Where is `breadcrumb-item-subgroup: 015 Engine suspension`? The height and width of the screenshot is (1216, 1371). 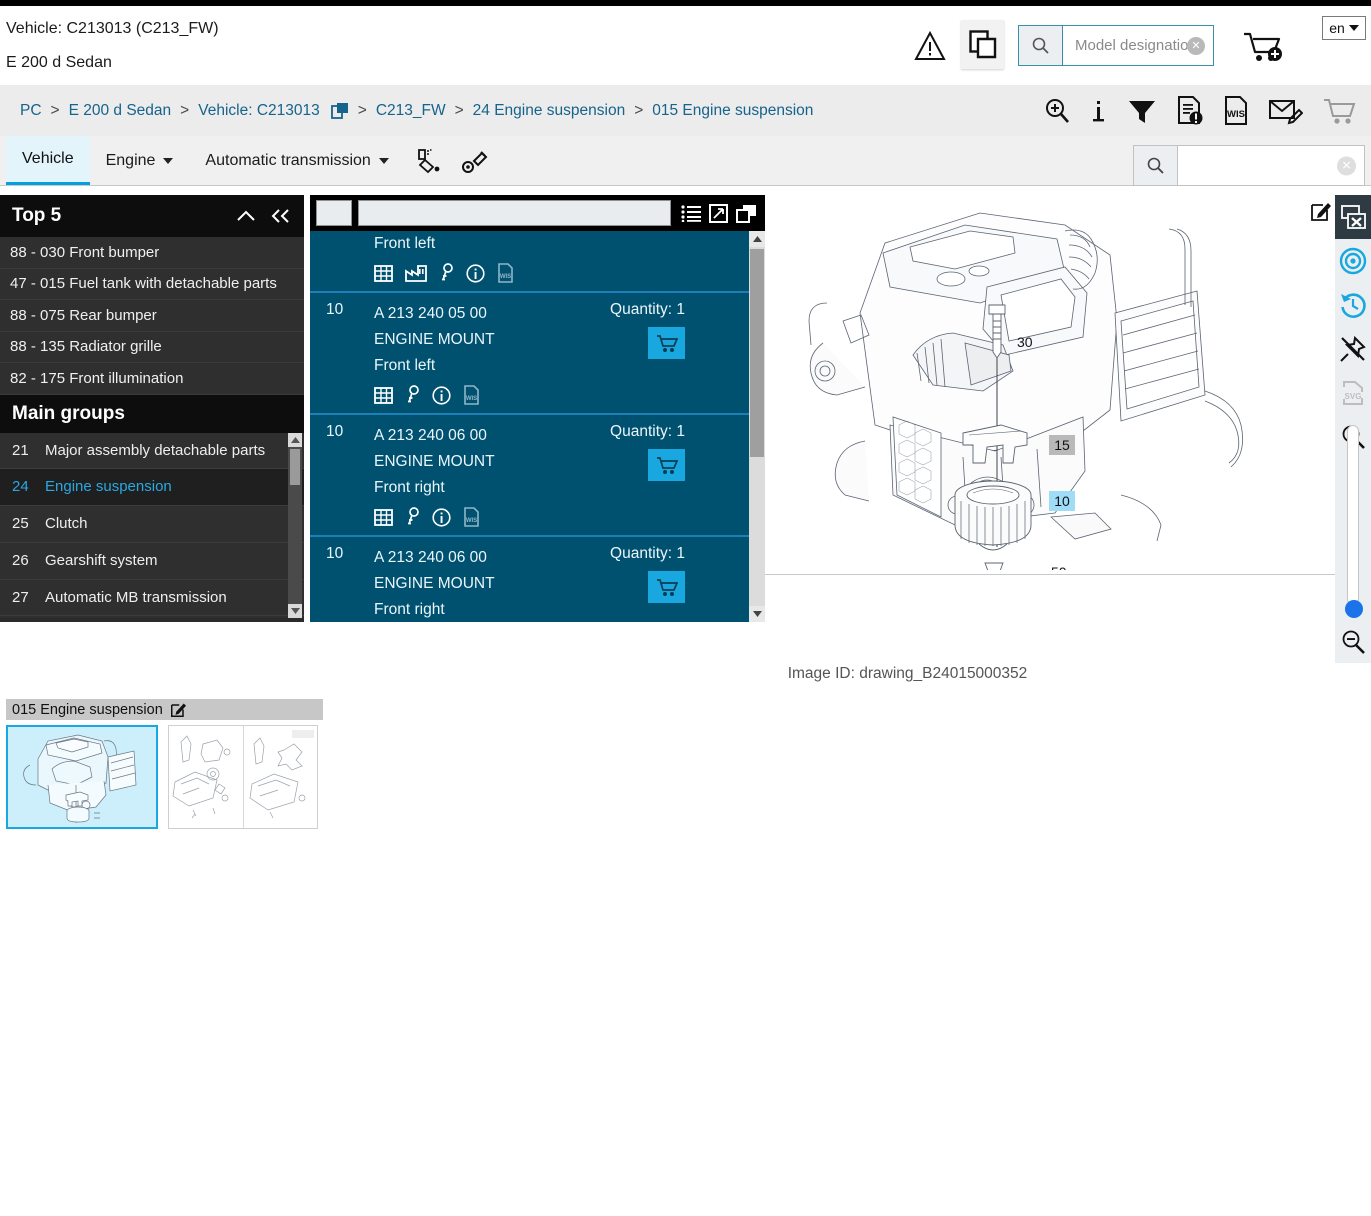
breadcrumb-item-subgroup: 015 Engine suspension is located at coordinates (732, 111).